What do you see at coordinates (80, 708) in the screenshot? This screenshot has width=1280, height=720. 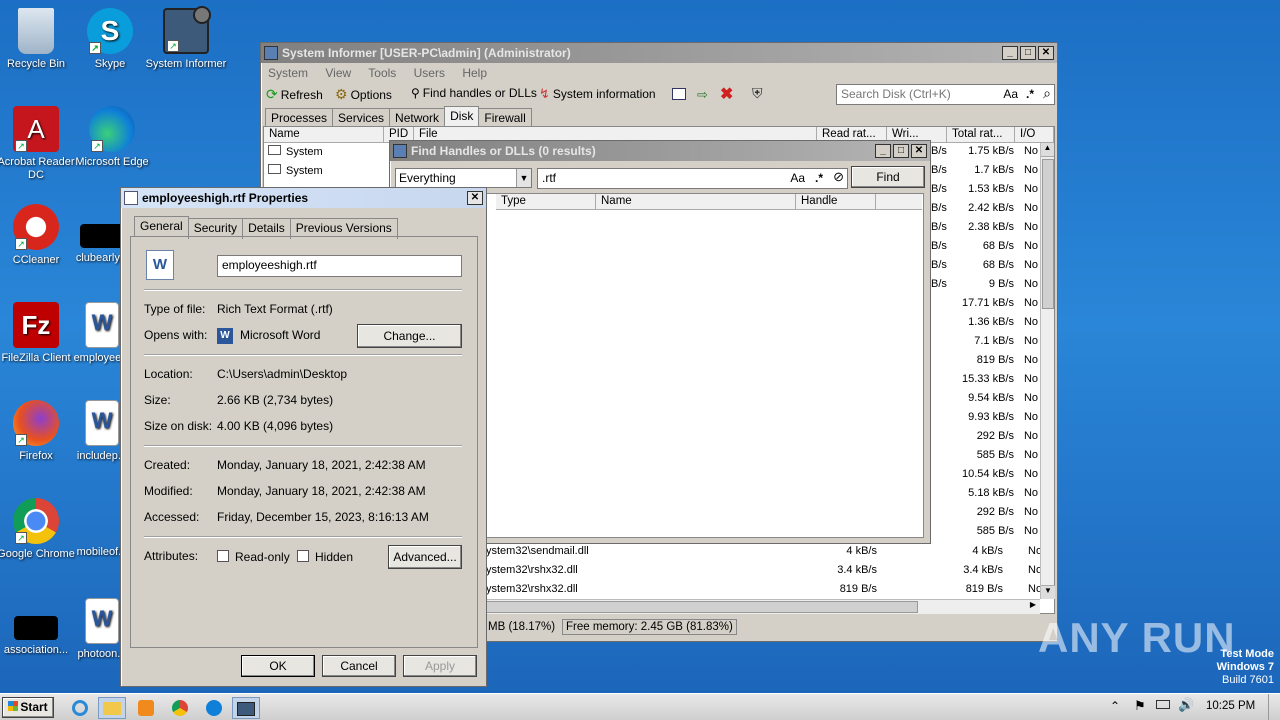 I see `internet-explorer-taskbar-button` at bounding box center [80, 708].